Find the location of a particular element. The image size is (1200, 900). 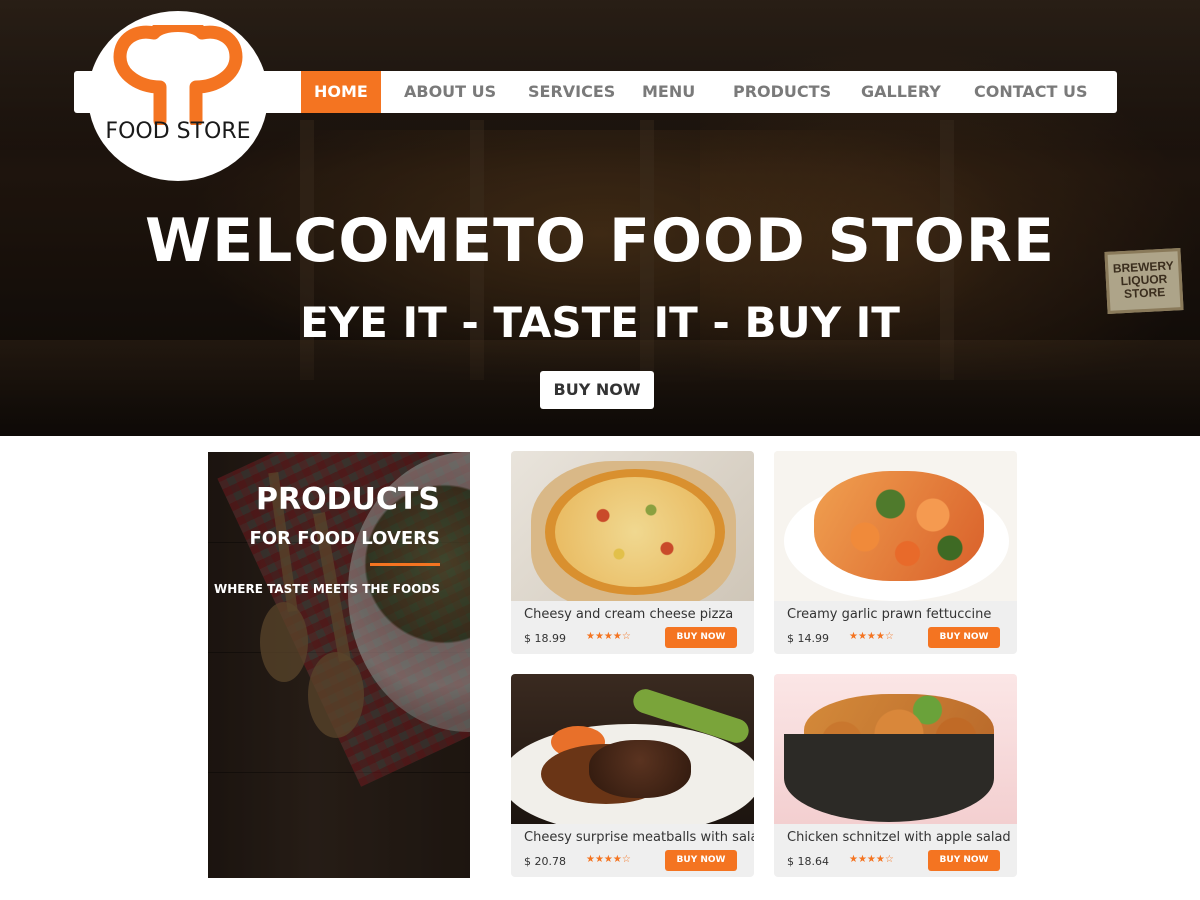

product-name: Cheesy and cream cheese pizza is located at coordinates (628, 614).